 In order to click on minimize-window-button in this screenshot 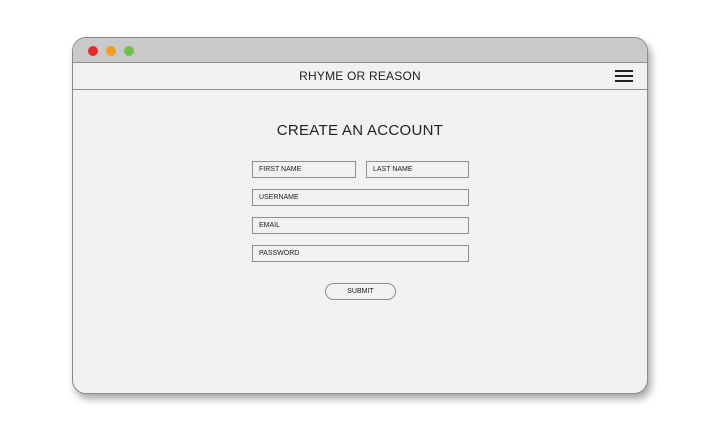, I will do `click(111, 51)`.